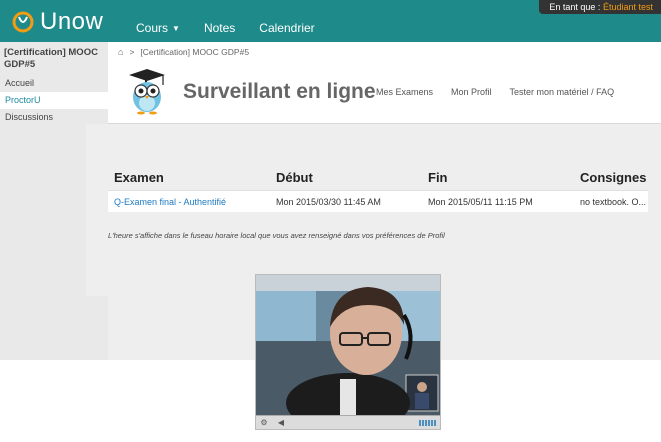 The width and height of the screenshot is (661, 442). What do you see at coordinates (281, 423) in the screenshot?
I see `speaker-icon: ◀` at bounding box center [281, 423].